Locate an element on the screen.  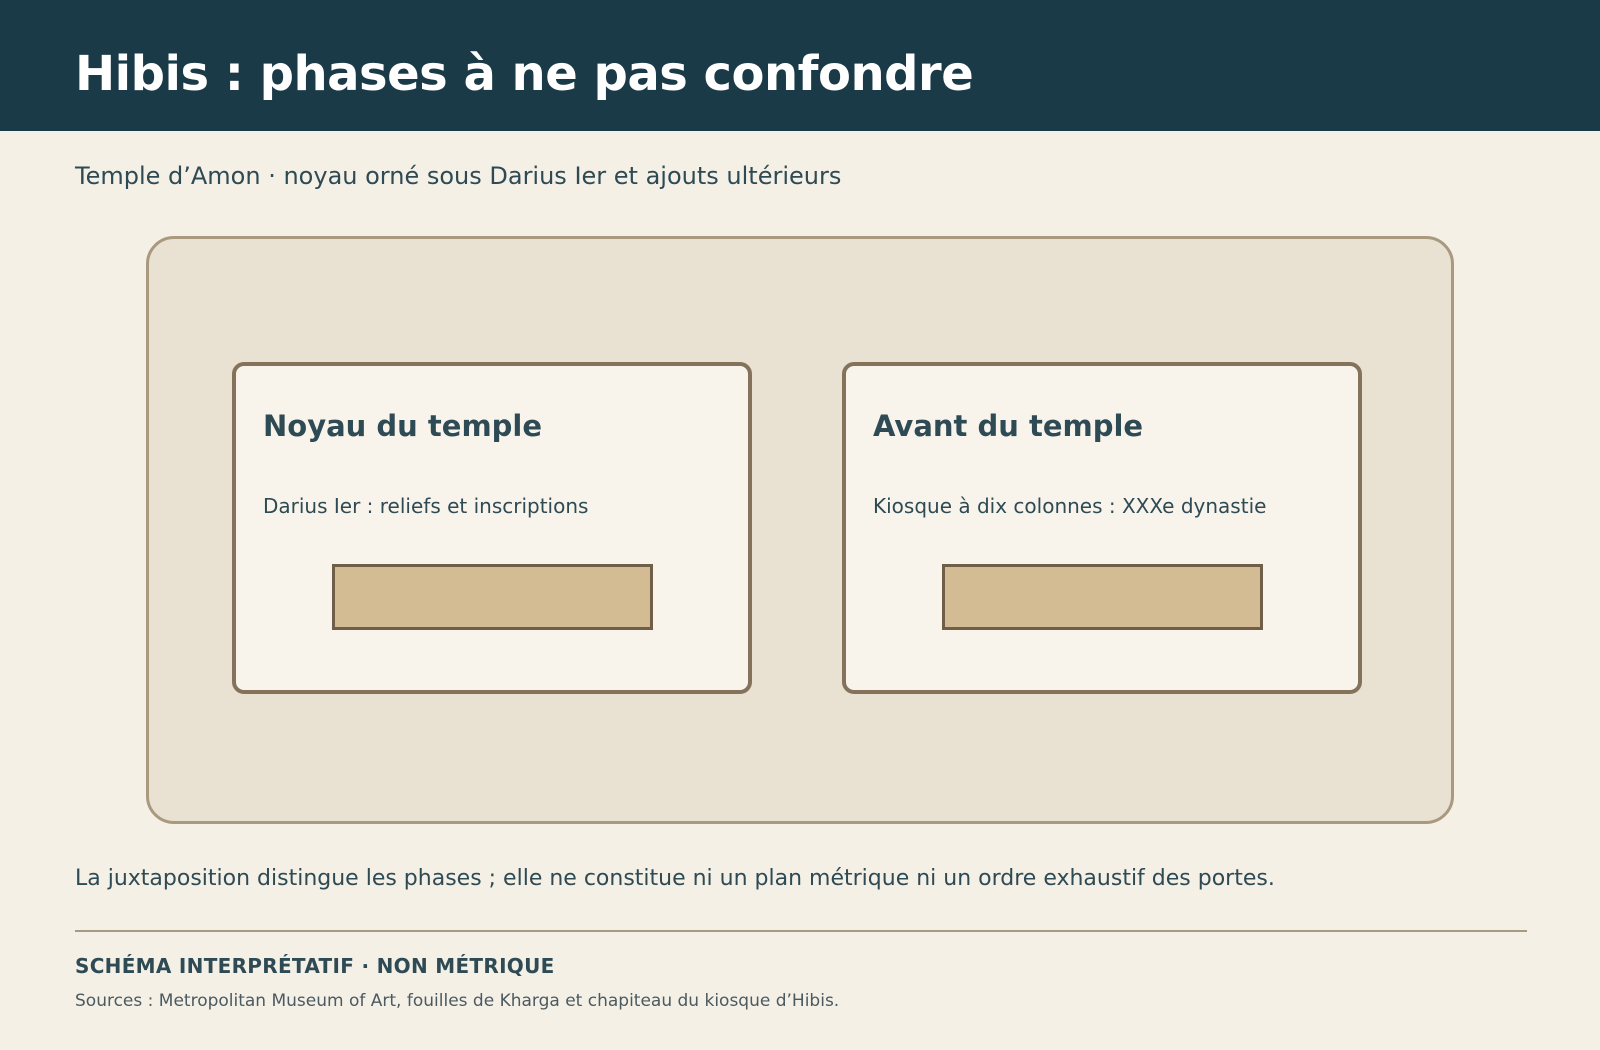
page-header: Hibis : phases à ne pas confondre is located at coordinates (800, 65).